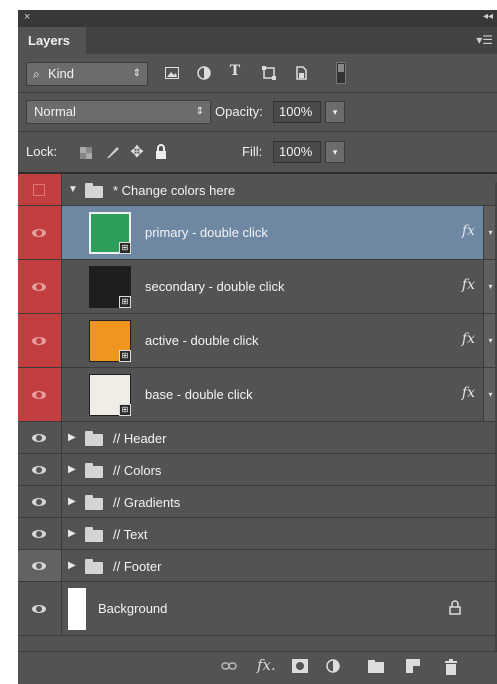 The height and width of the screenshot is (684, 497). What do you see at coordinates (301, 73) in the screenshot?
I see `smart-object-filter-icon` at bounding box center [301, 73].